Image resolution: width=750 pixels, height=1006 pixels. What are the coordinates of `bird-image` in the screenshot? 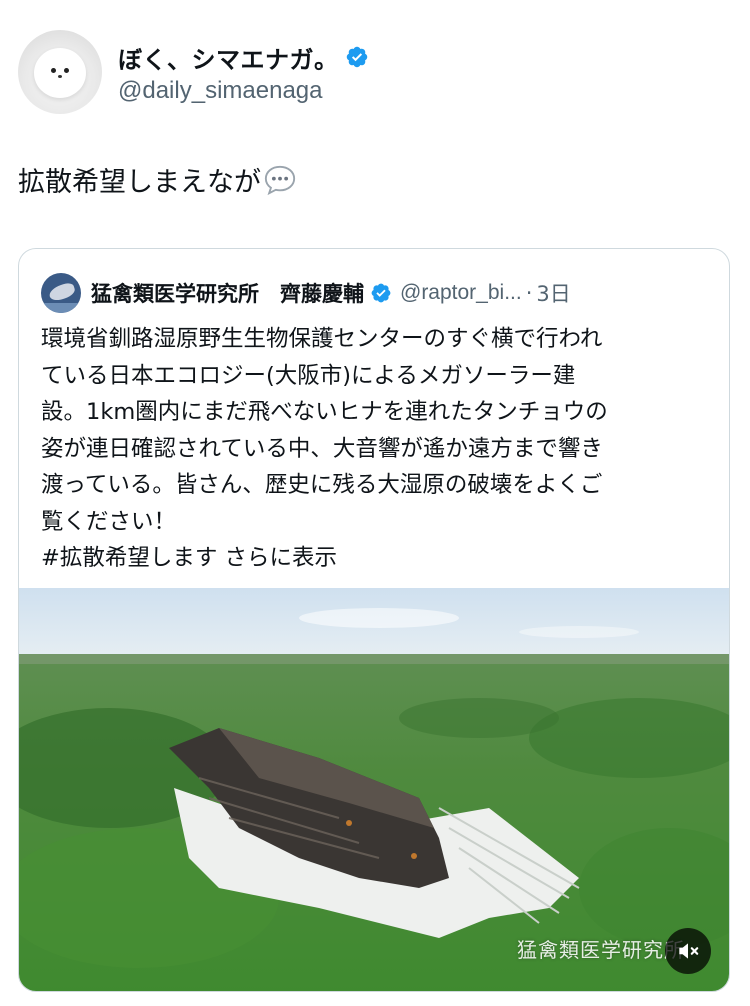 It's located at (60, 73).